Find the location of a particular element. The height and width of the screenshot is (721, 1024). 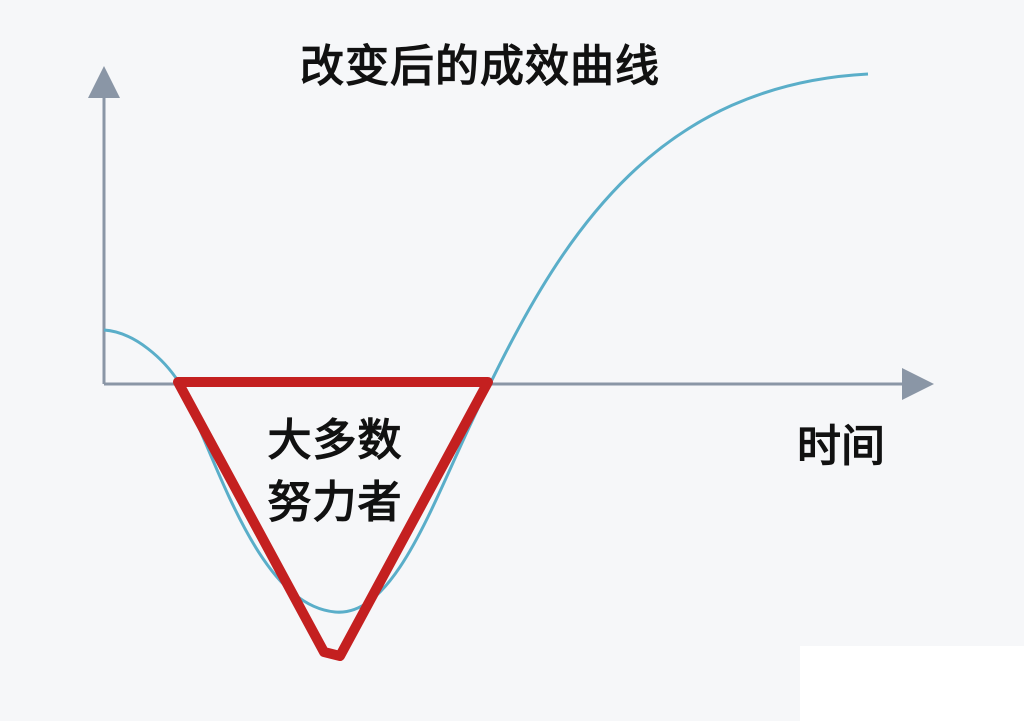

x-axis-label: 时间 is located at coordinates (841, 446).